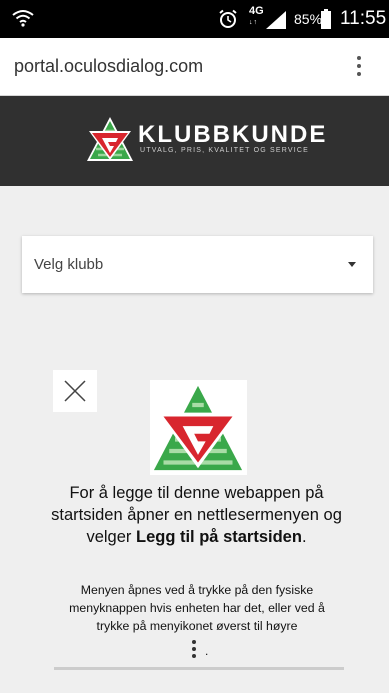 Image resolution: width=389 pixels, height=693 pixels. Describe the element at coordinates (69, 264) in the screenshot. I see `club-select-value: Velg klubb` at that location.